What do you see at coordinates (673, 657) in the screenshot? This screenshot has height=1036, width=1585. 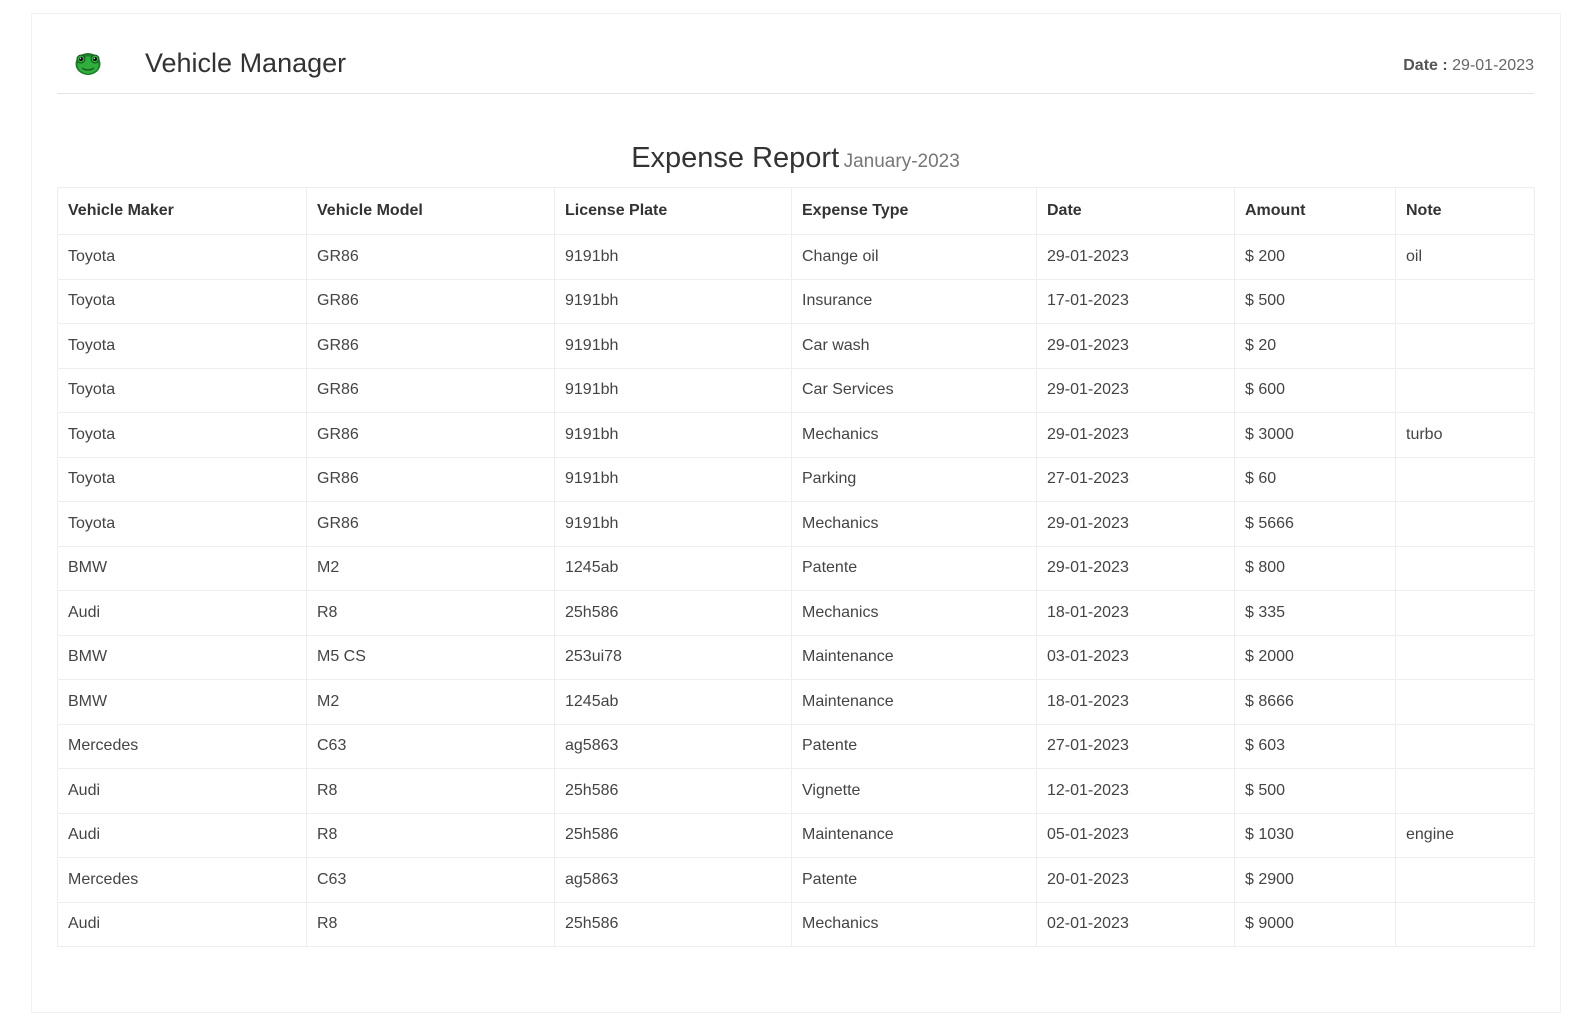 I see `table-cell: 253ui78` at bounding box center [673, 657].